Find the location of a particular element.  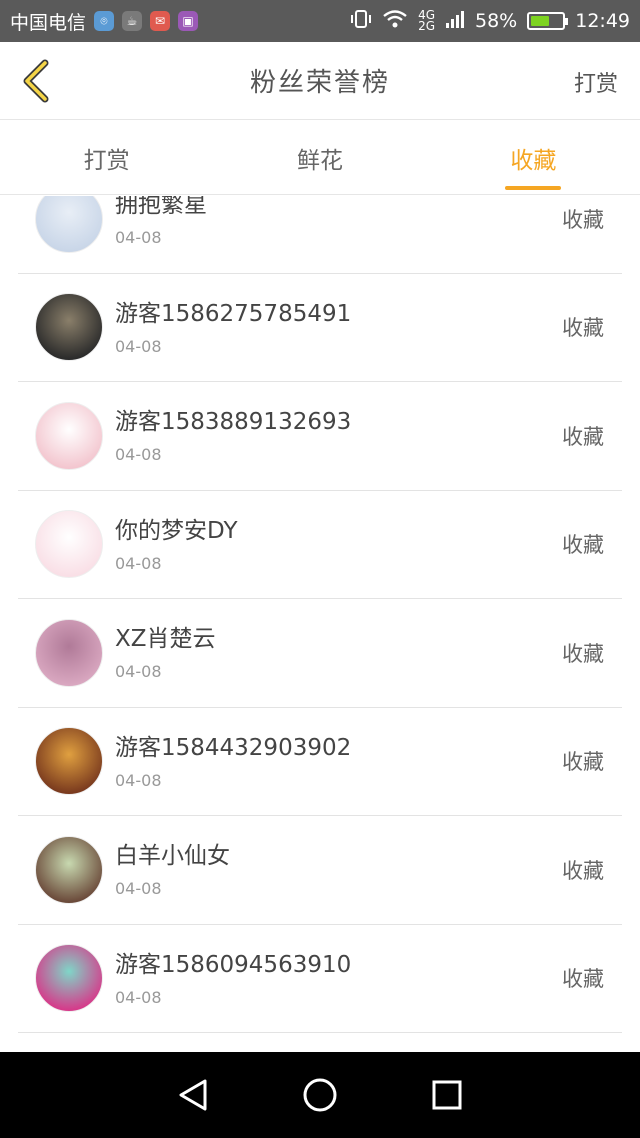

tab-1: 鲜花 is located at coordinates (319, 157).